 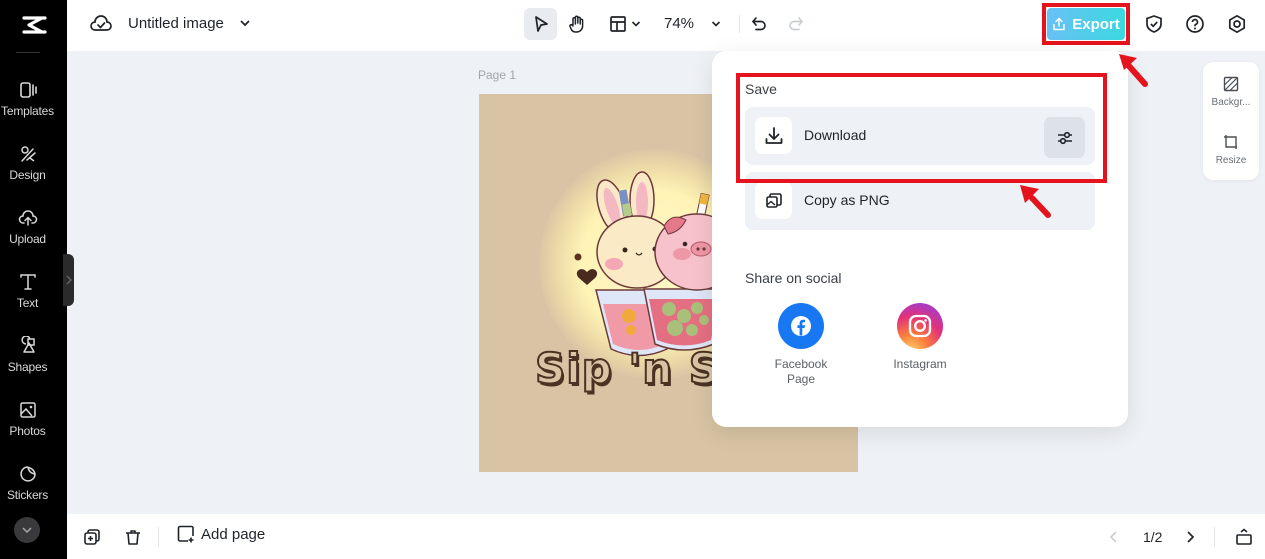 I want to click on sidebar-item-label: Shapes, so click(x=27, y=367).